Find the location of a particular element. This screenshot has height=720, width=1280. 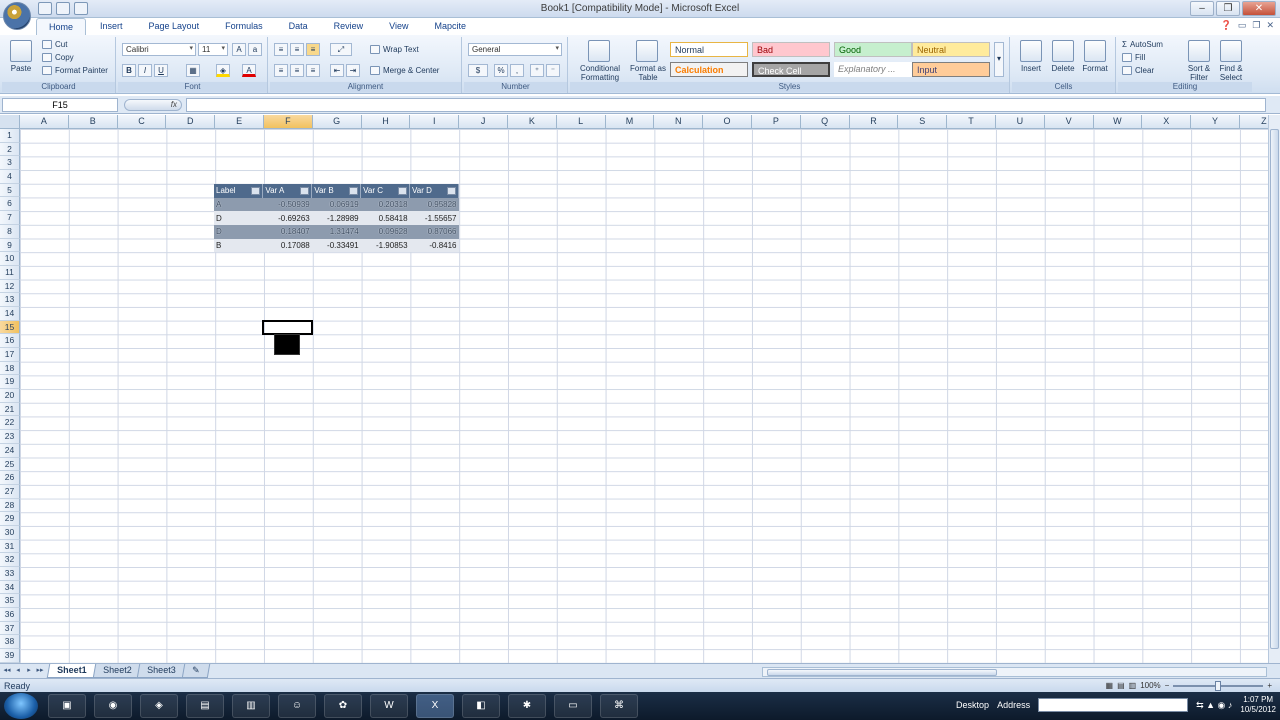

font-color-icon: A is located at coordinates (249, 70).